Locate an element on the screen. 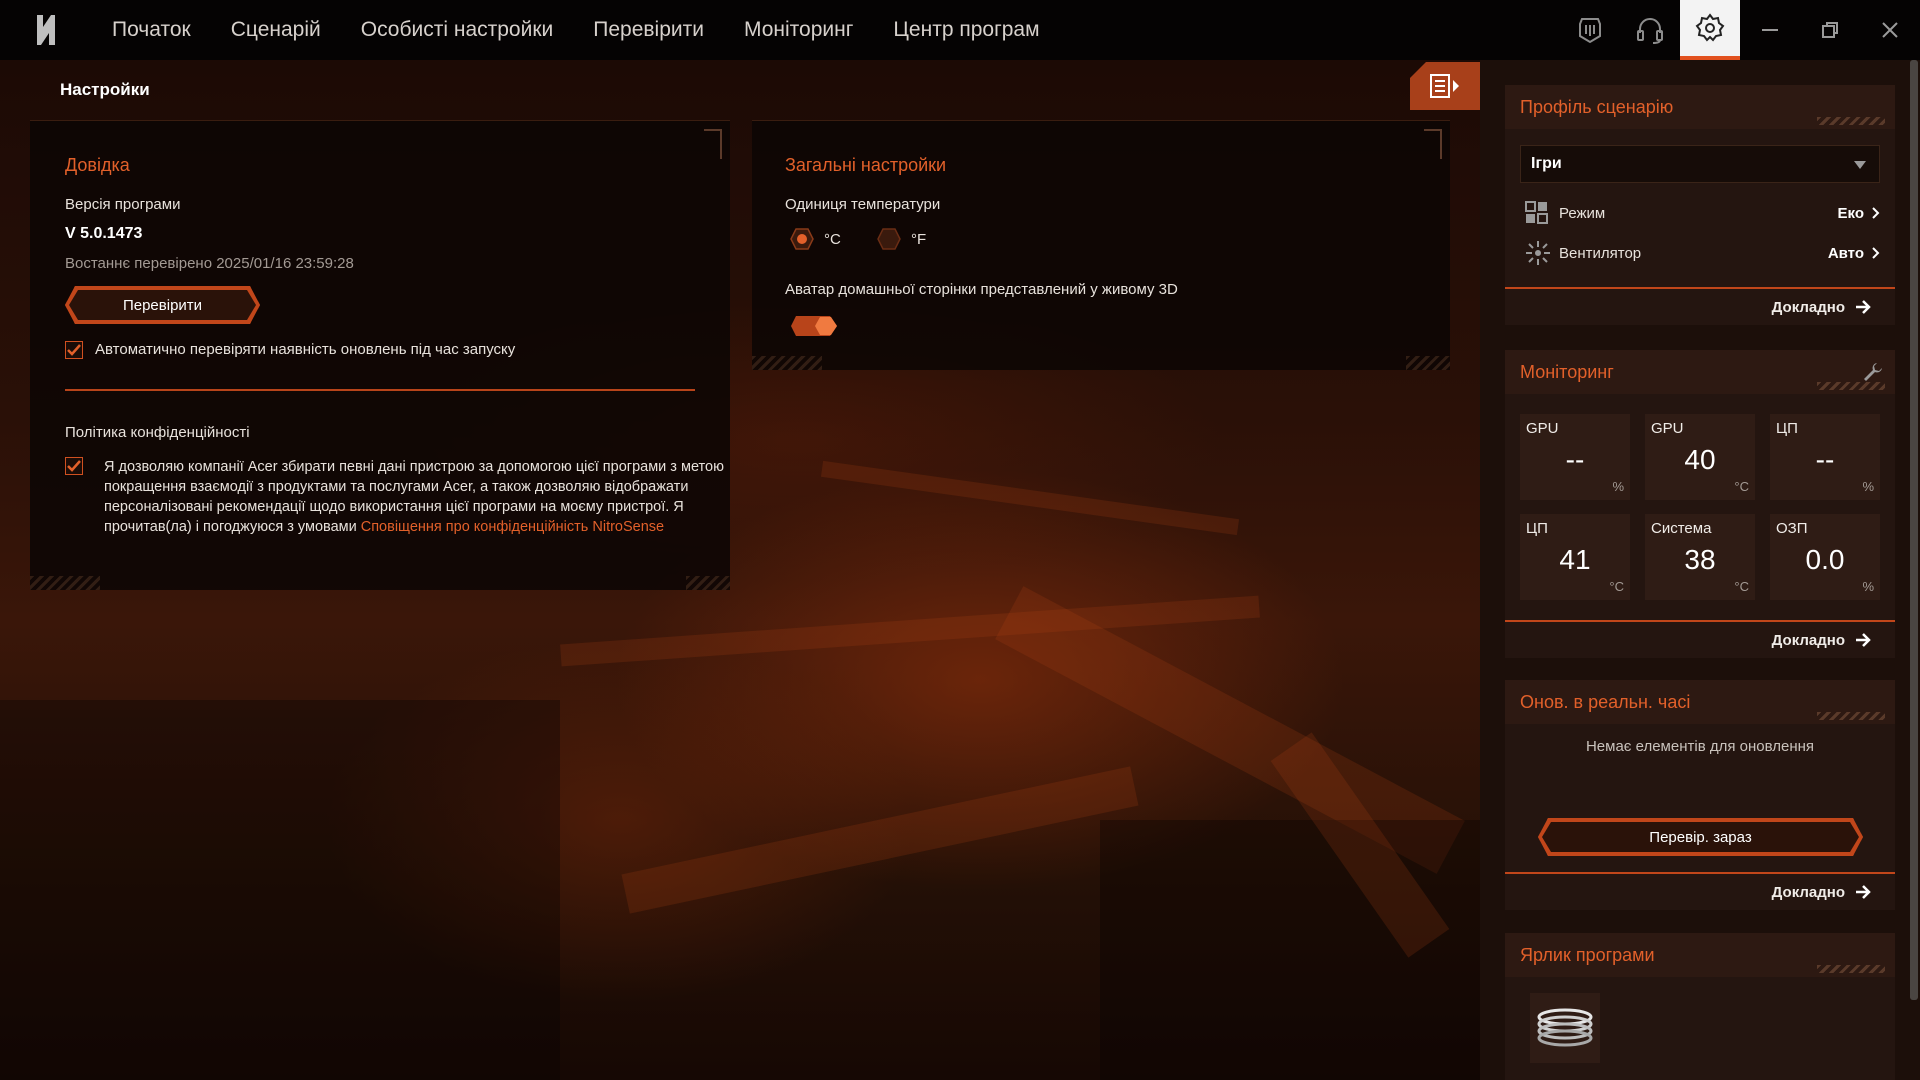  sidebar-toggle-button is located at coordinates (1445, 86).